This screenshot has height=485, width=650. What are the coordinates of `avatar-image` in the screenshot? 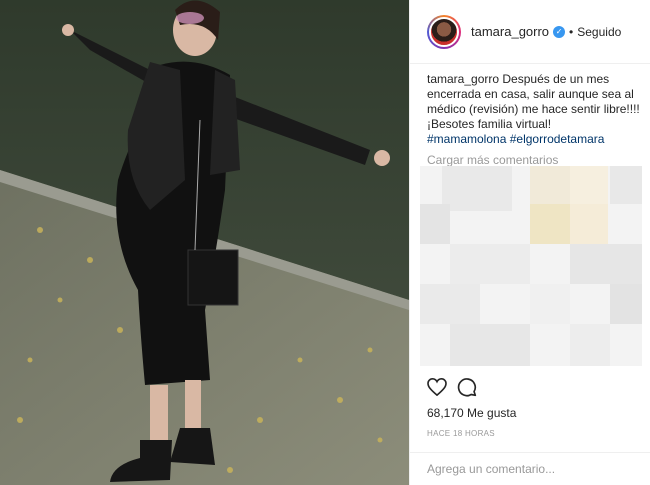 It's located at (444, 31).